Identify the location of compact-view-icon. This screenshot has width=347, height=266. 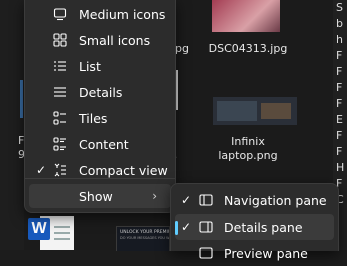
(60, 170).